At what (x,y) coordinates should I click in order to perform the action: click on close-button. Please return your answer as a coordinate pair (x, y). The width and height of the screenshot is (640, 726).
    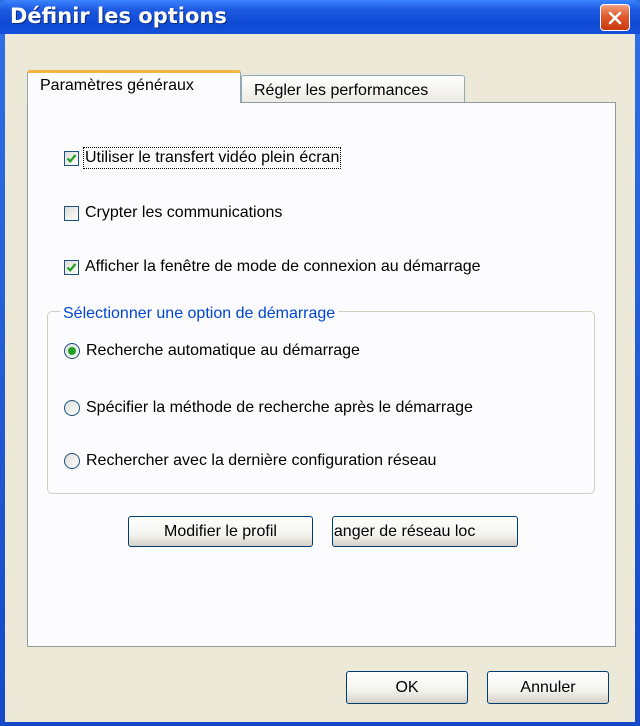
    Looking at the image, I should click on (615, 17).